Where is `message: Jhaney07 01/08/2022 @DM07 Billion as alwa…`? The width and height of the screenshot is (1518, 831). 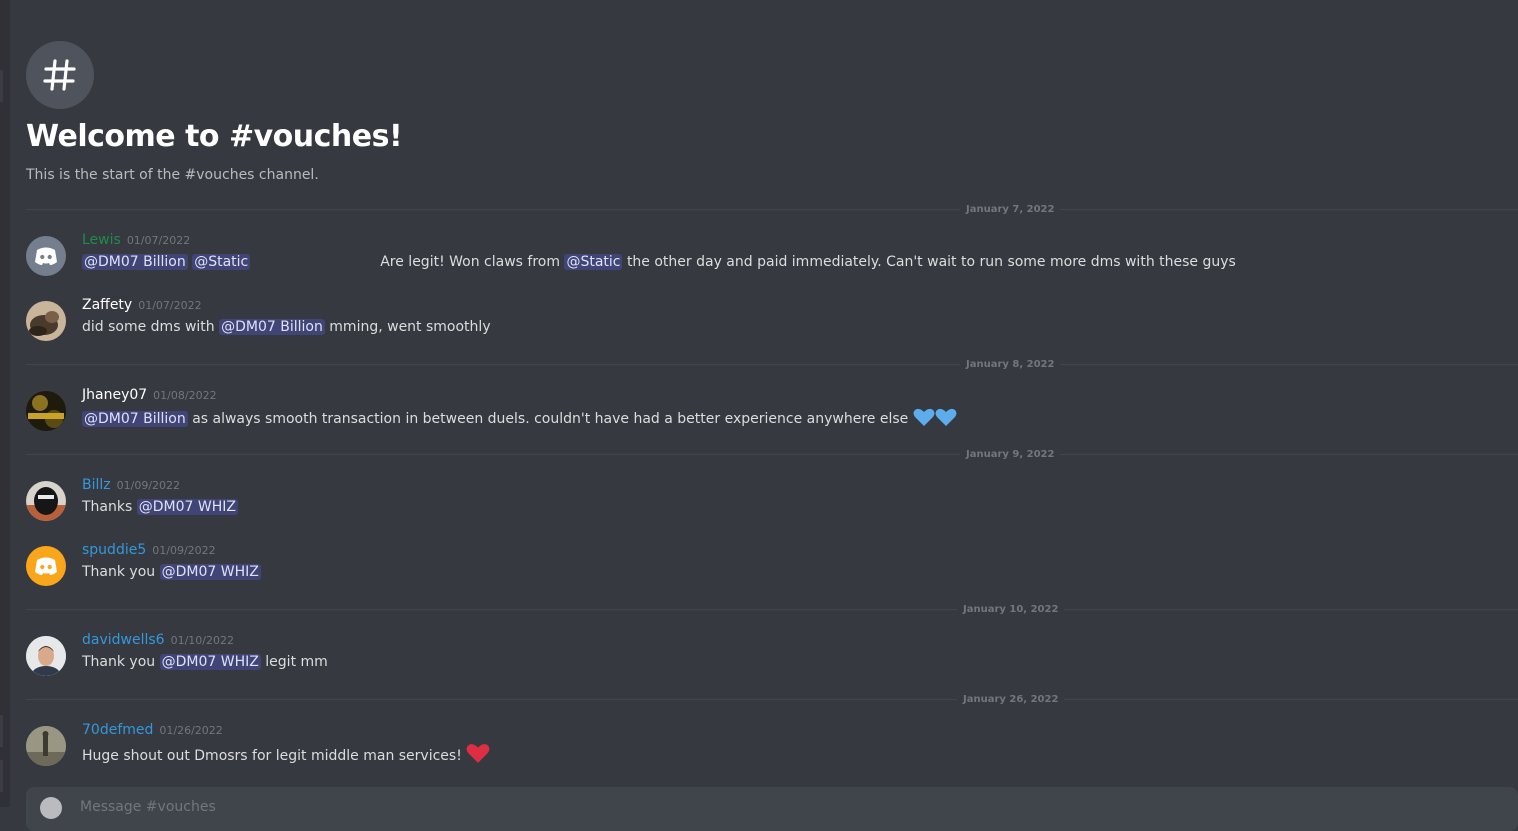
message: Jhaney07 01/08/2022 @DM07 Billion as alwa… is located at coordinates (772, 408).